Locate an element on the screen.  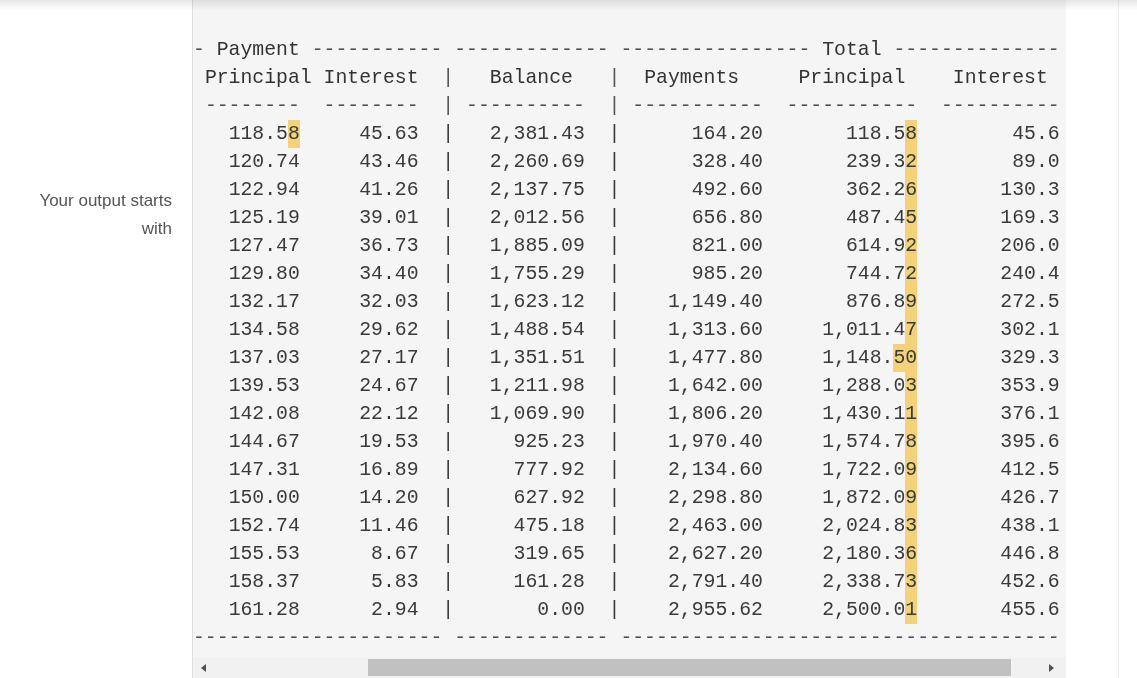
table-cell: 129.80 is located at coordinates (264, 274).